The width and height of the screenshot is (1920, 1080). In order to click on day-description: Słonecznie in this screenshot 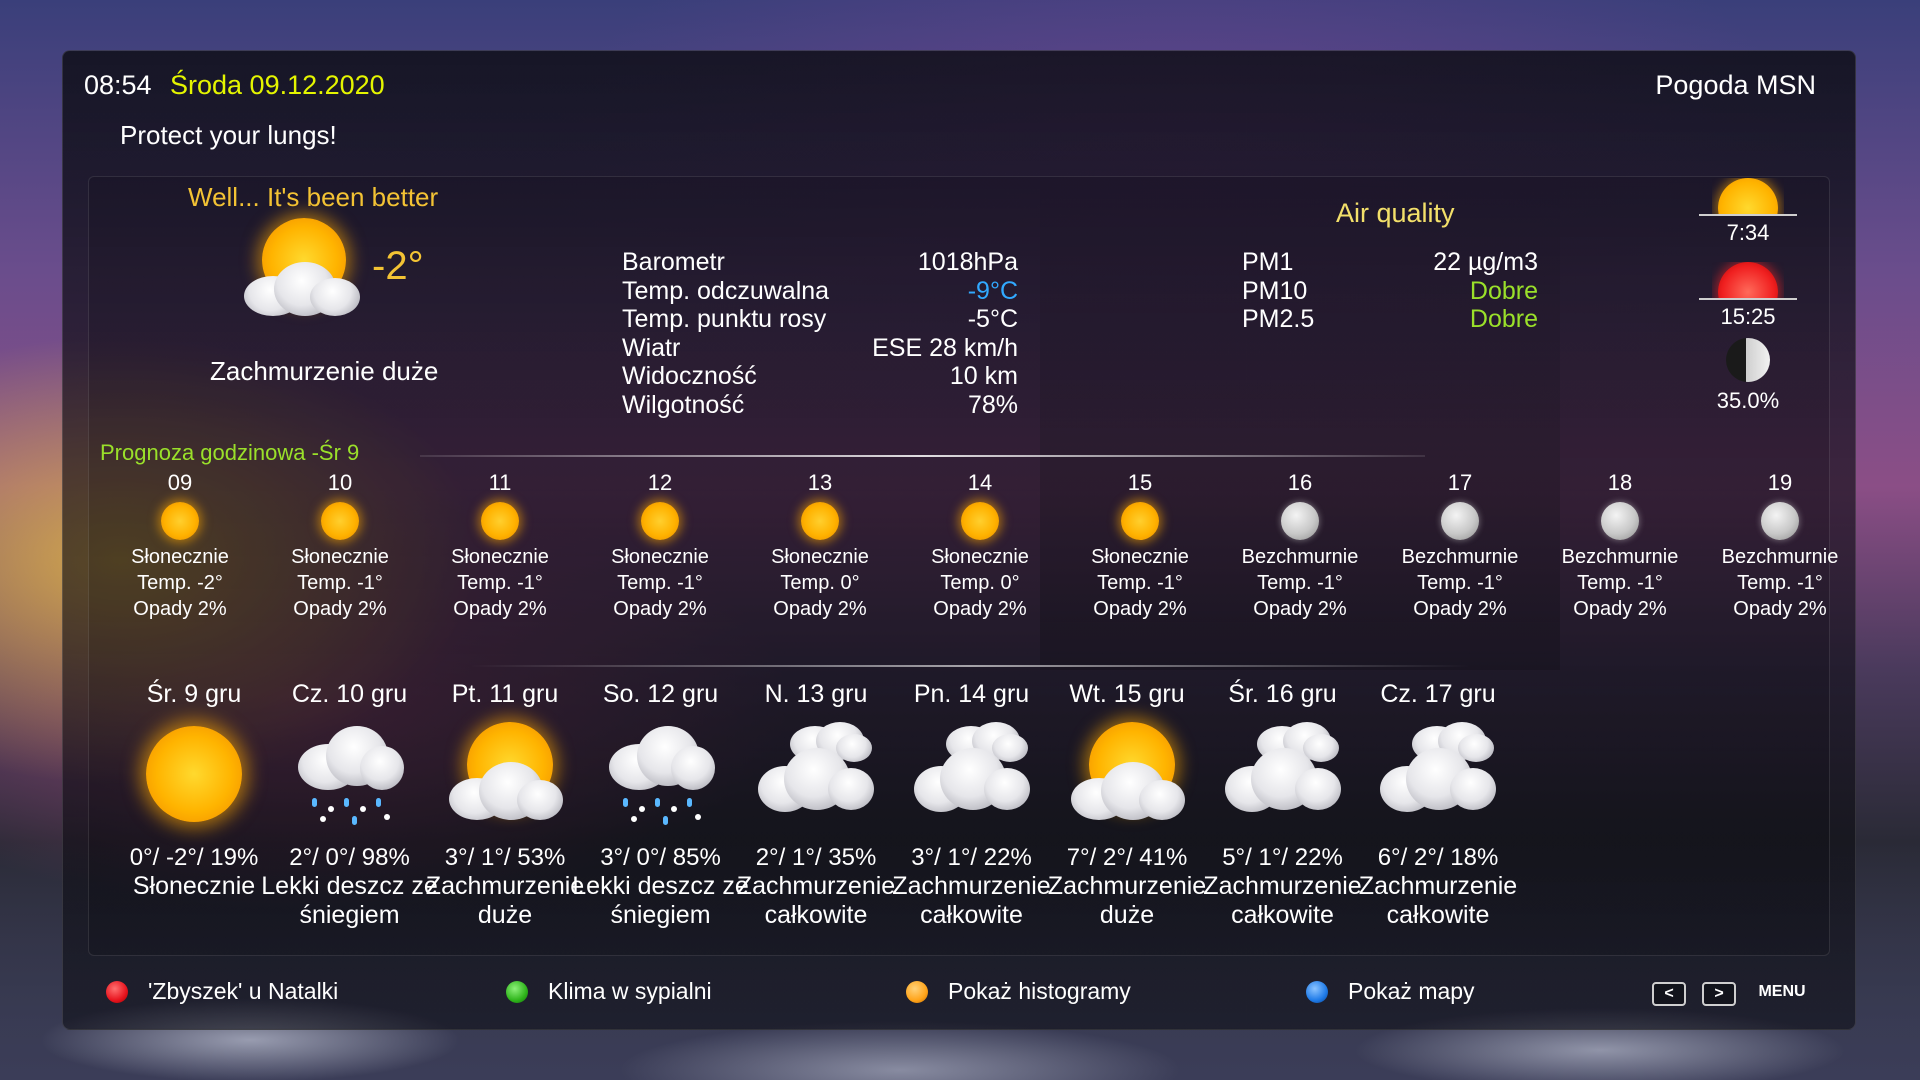, I will do `click(194, 886)`.